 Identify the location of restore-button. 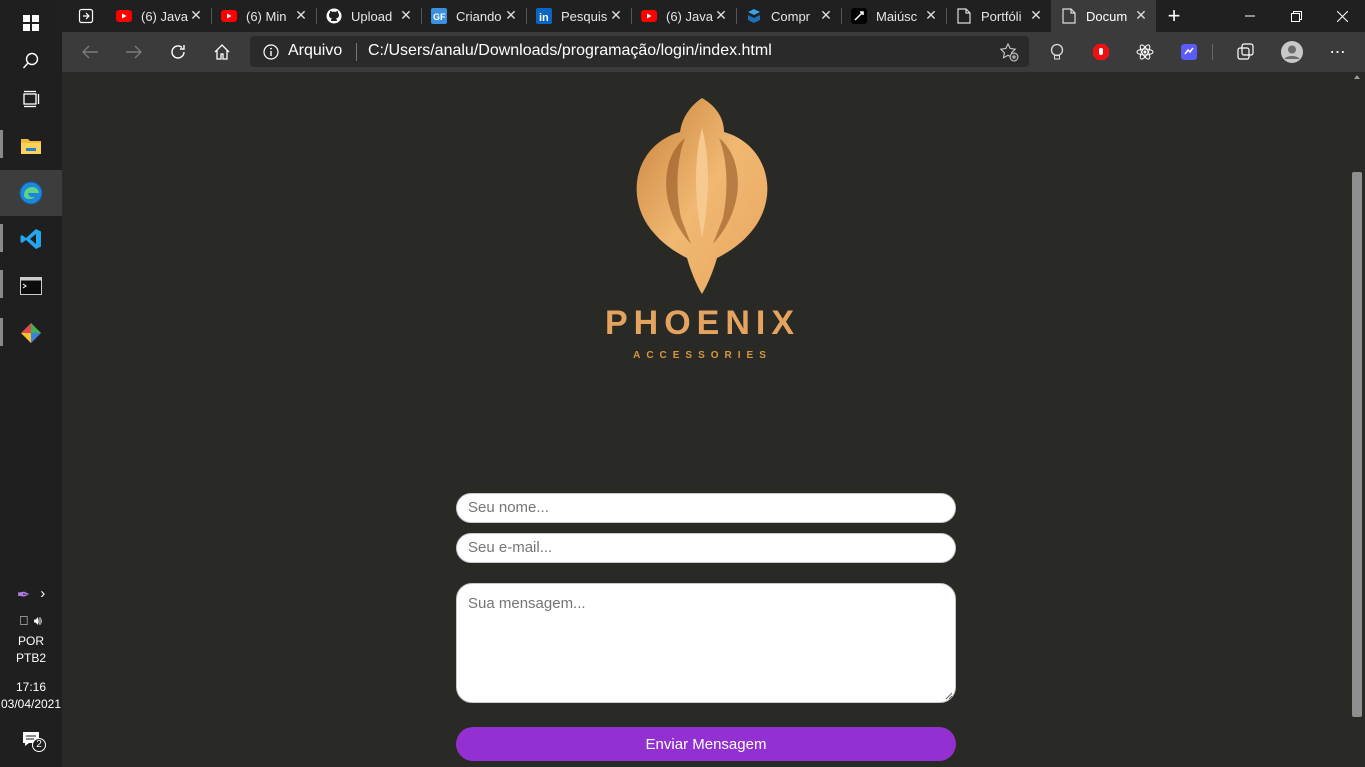
(1296, 16).